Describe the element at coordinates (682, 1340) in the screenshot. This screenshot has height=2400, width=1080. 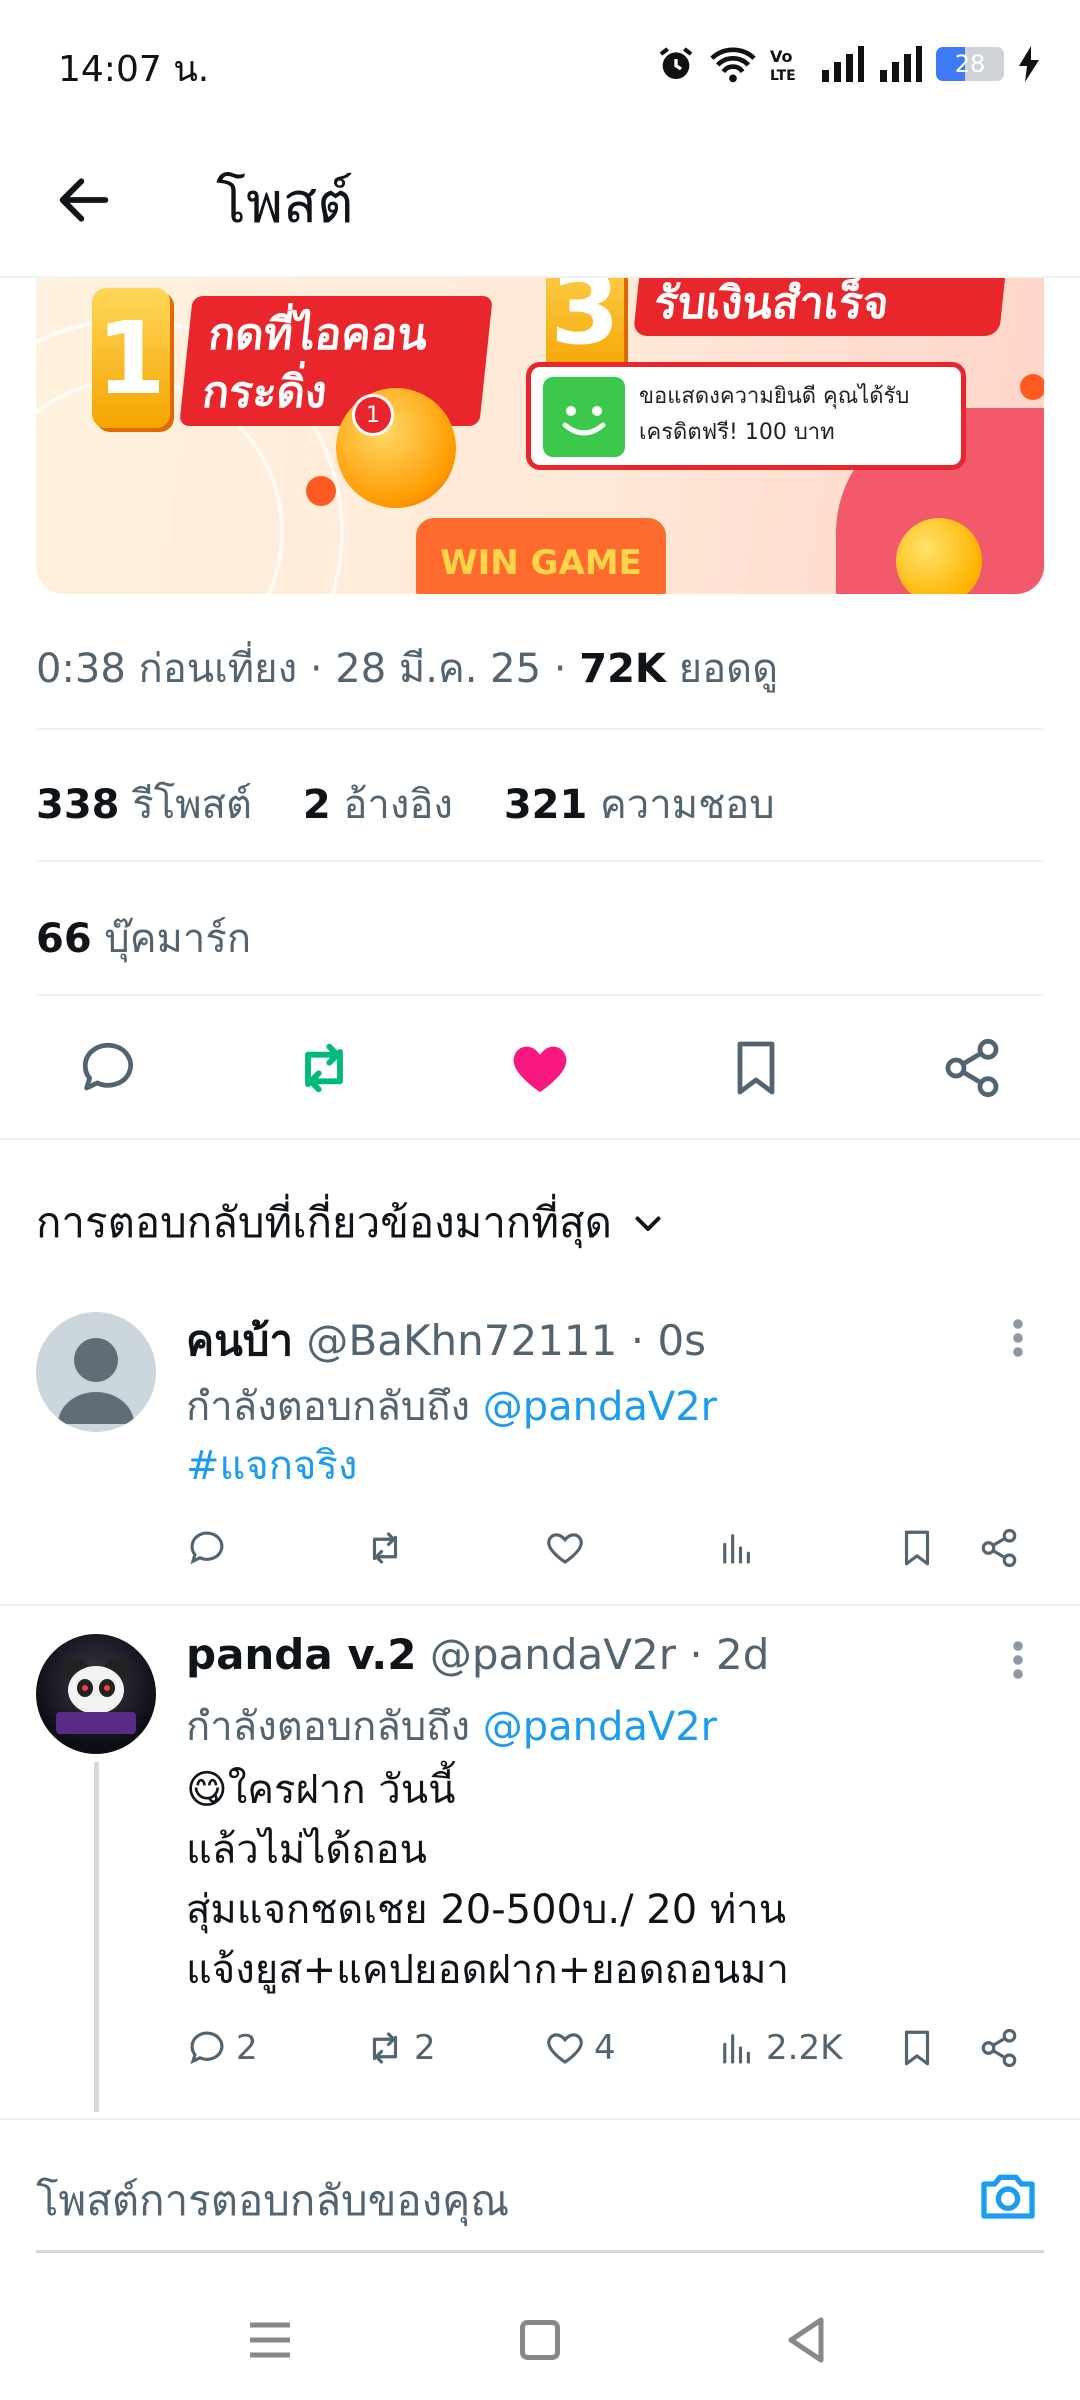
I see `reply-age: 0s` at that location.